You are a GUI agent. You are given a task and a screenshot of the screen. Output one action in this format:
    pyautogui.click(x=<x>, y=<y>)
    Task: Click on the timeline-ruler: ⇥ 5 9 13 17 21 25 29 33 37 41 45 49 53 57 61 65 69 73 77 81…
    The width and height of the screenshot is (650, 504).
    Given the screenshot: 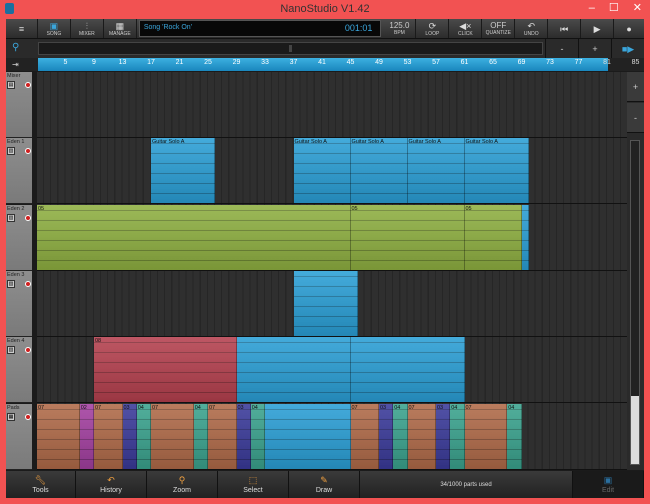 What is the action you would take?
    pyautogui.click(x=325, y=64)
    